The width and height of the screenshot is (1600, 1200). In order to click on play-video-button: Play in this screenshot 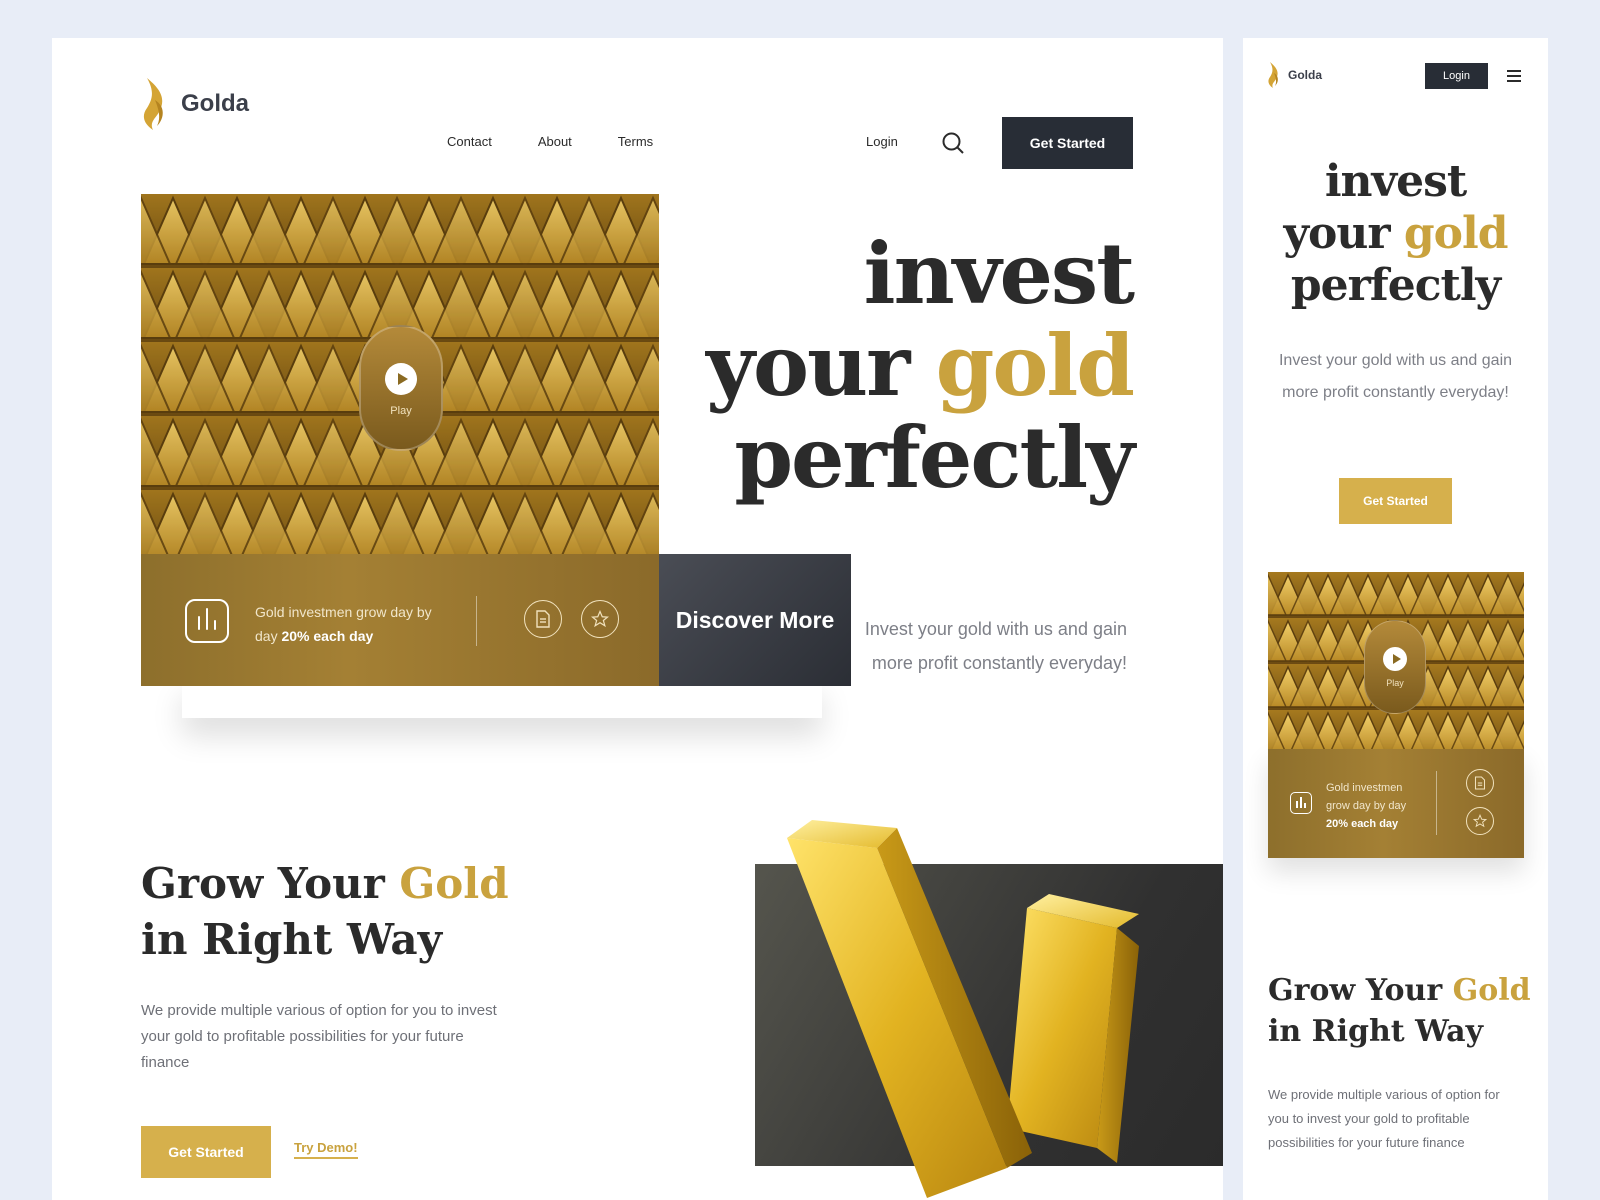, I will do `click(401, 388)`.